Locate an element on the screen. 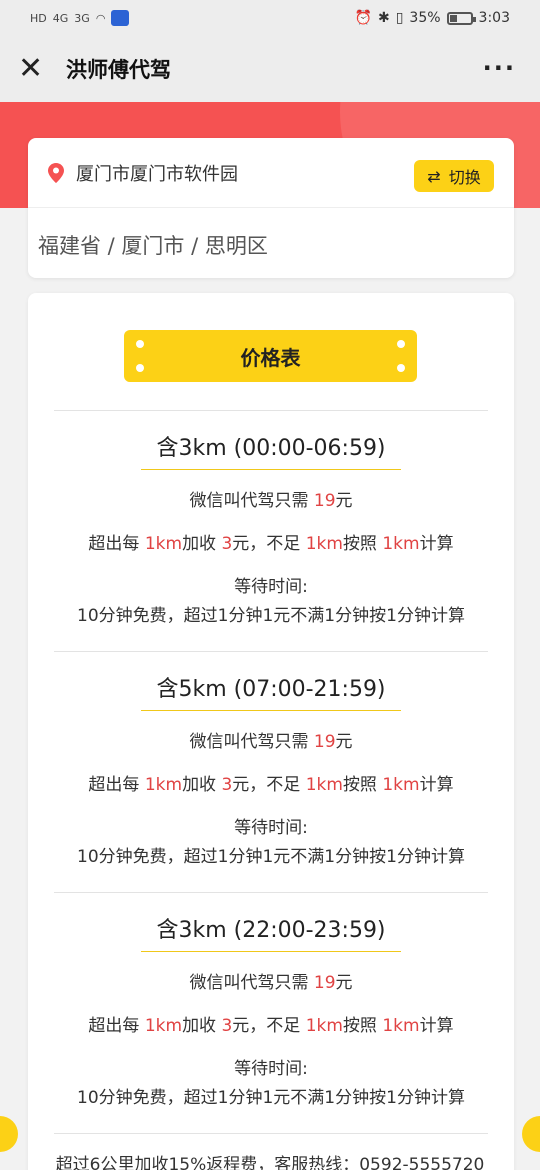 This screenshot has height=1170, width=540. tier-title: 含3km (22:00-23:59) is located at coordinates (271, 930).